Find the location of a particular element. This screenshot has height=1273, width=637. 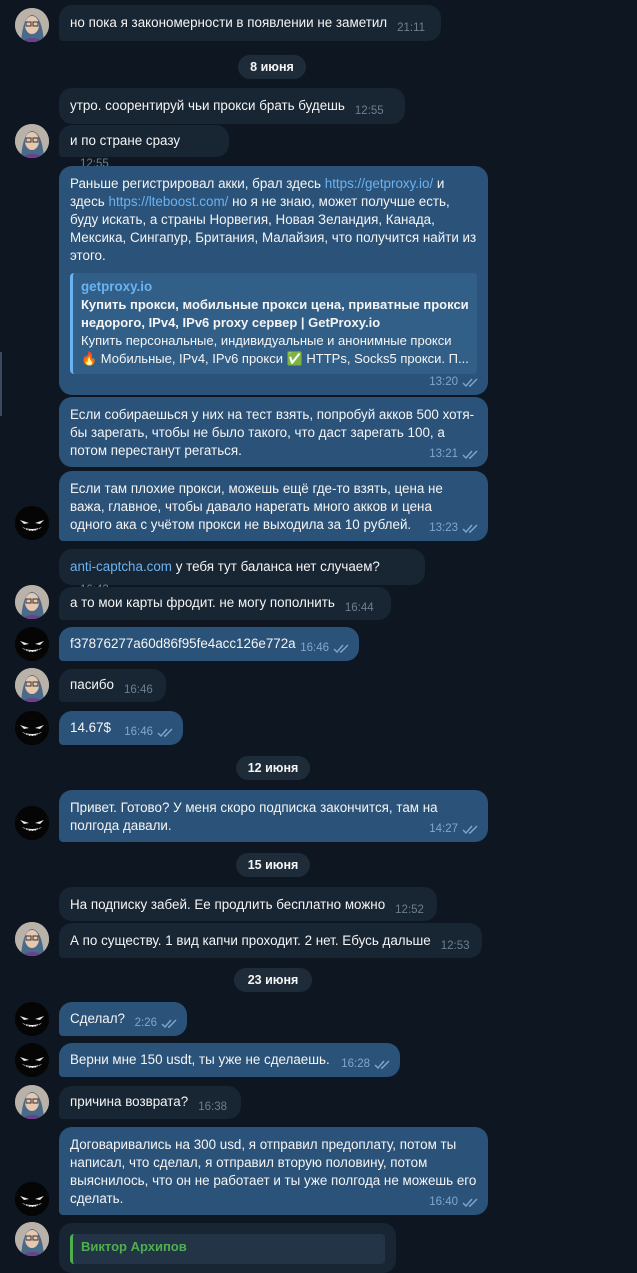

message-outgoing: Сделал? 2:26 is located at coordinates (123, 1019).